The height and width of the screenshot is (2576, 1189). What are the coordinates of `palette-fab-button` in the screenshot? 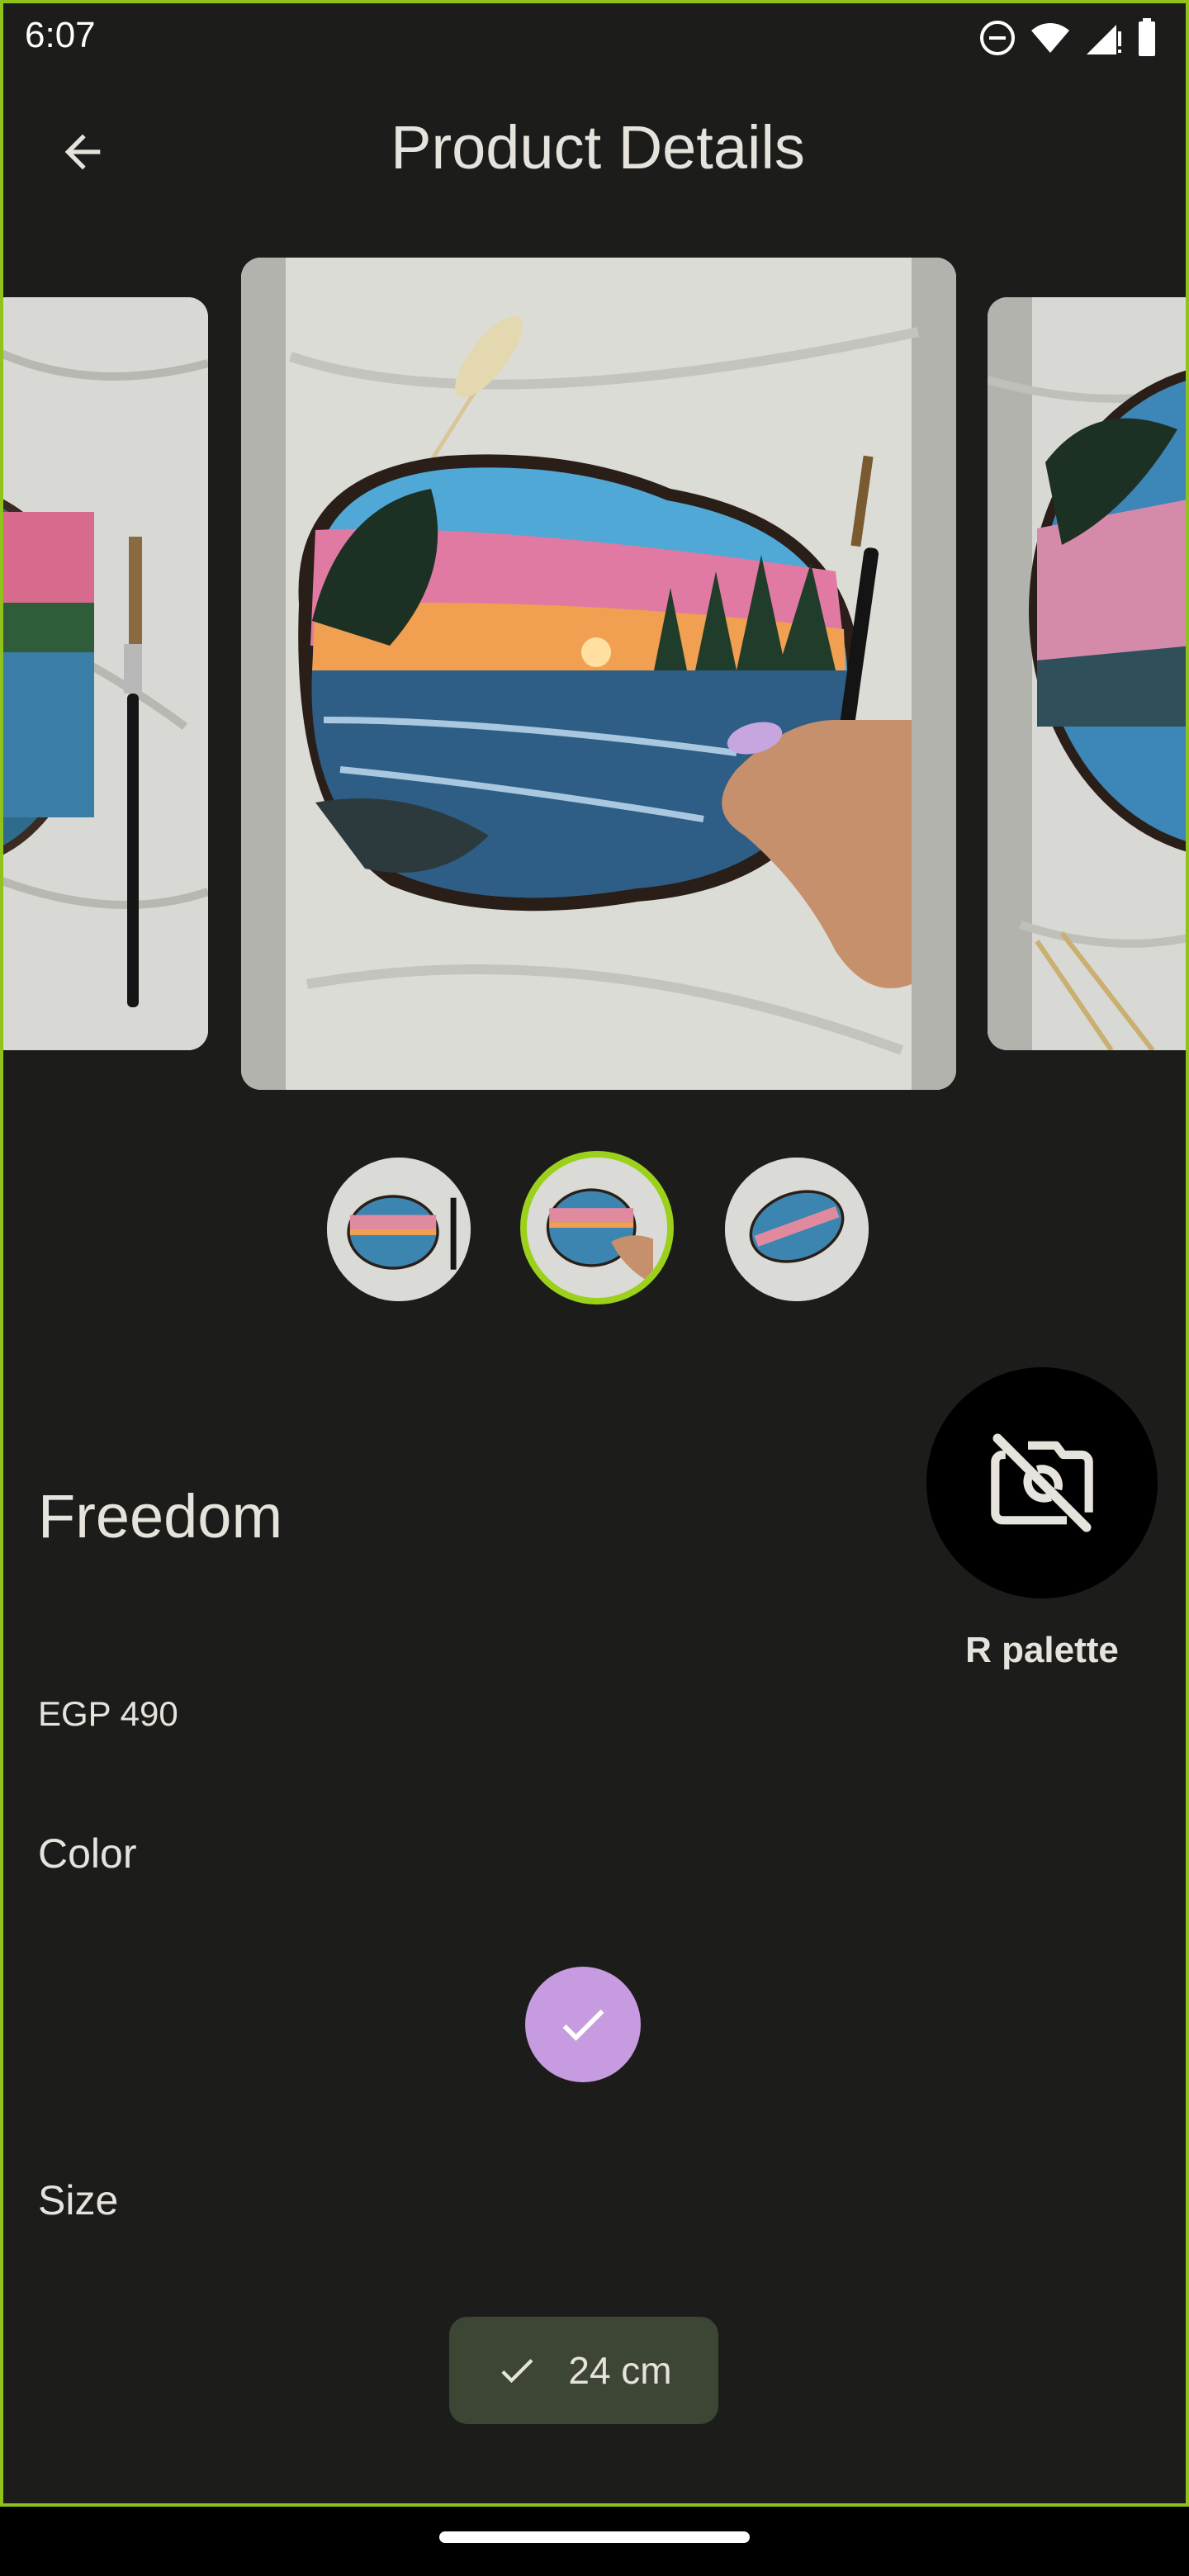 It's located at (1042, 1482).